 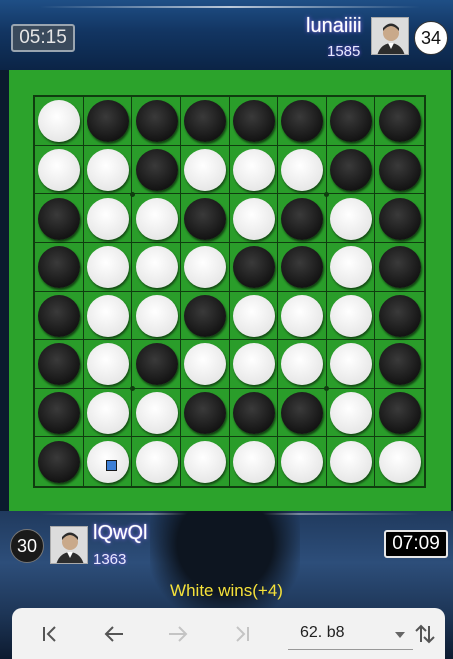 What do you see at coordinates (156, 170) in the screenshot?
I see `board-cell-c2` at bounding box center [156, 170].